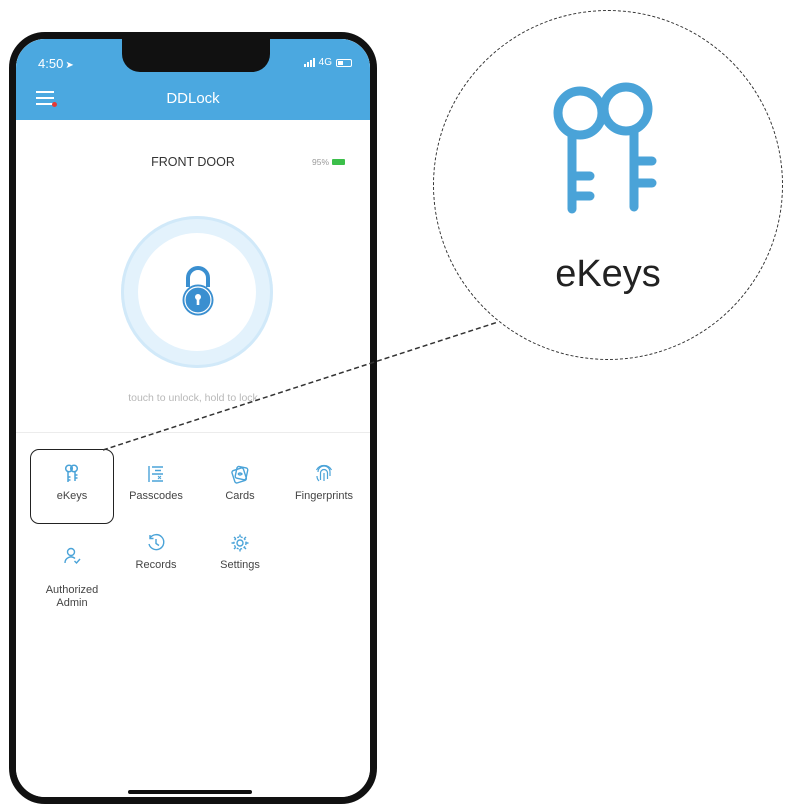 The width and height of the screenshot is (789, 805). What do you see at coordinates (608, 274) in the screenshot?
I see `callout-label: eKeys` at bounding box center [608, 274].